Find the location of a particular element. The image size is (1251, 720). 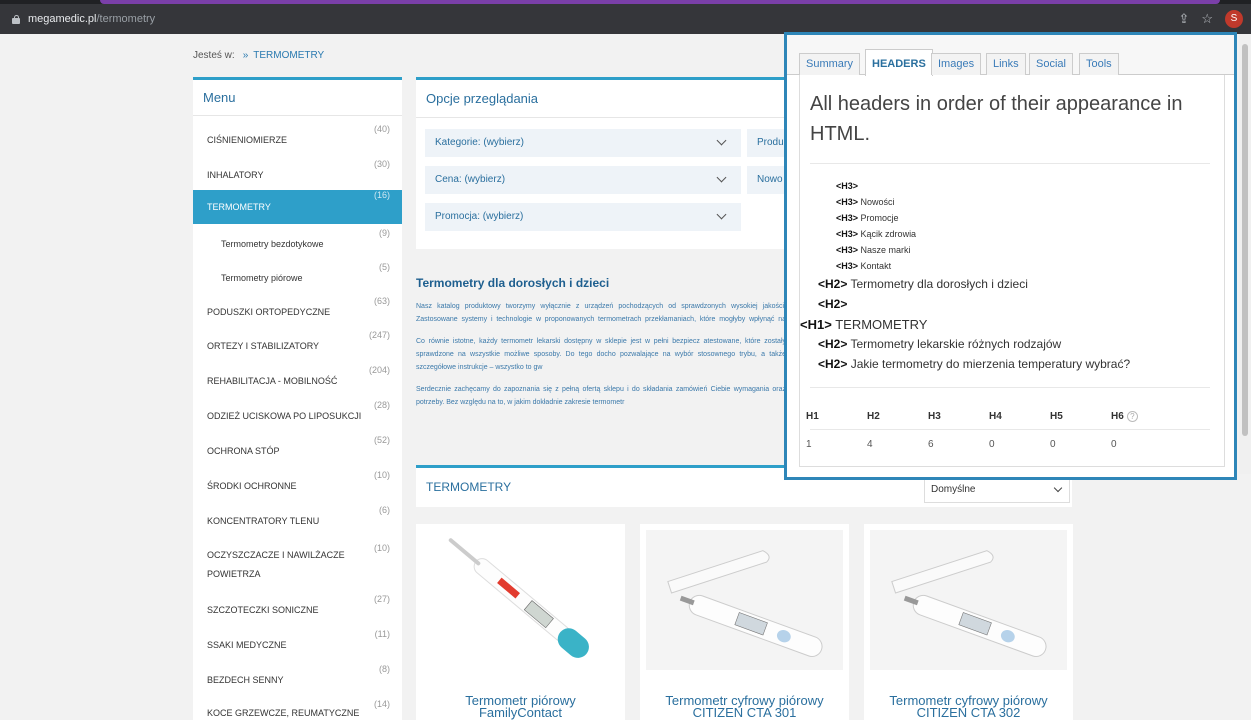

menu-item-label: Termometry piórowe is located at coordinates (262, 277).